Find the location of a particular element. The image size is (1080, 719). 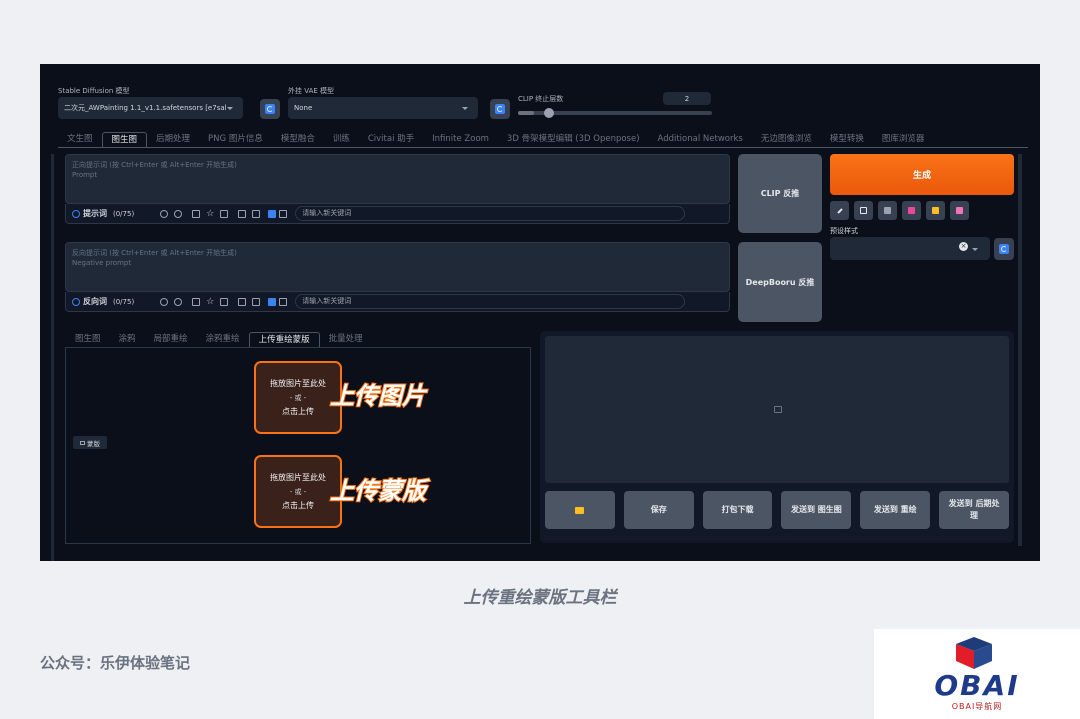

main-tab: Civitai 助手 is located at coordinates (391, 139).